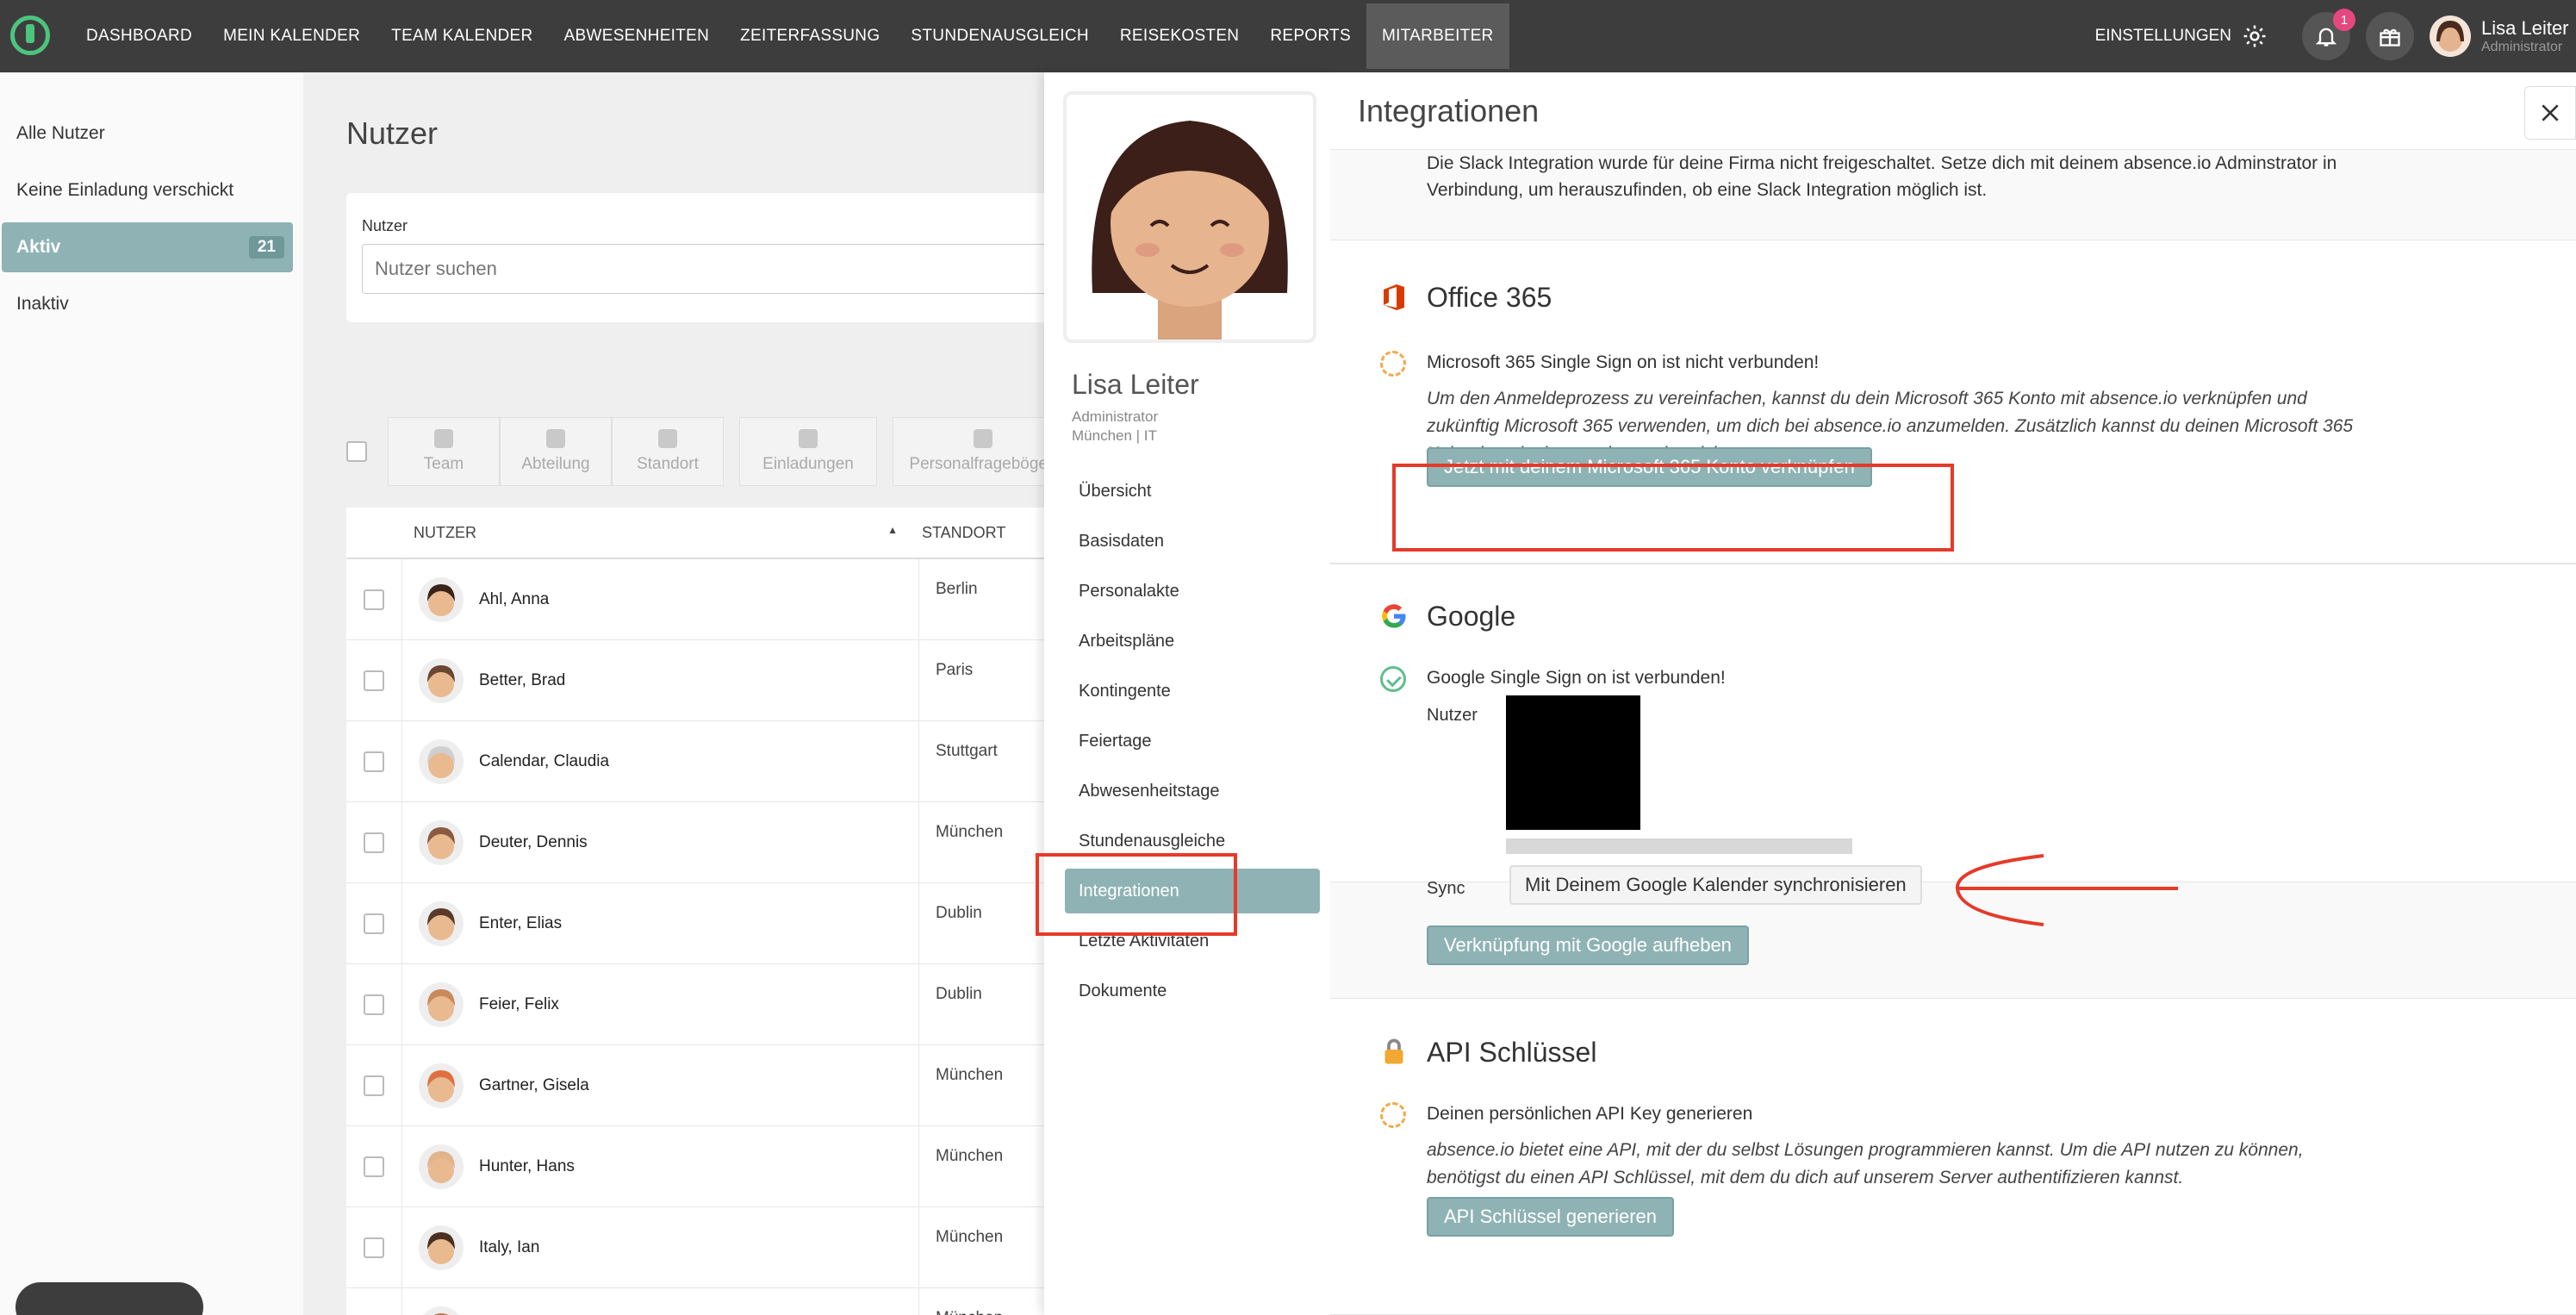 The width and height of the screenshot is (2576, 1315). I want to click on profile-name: Lisa Leiter, so click(1136, 384).